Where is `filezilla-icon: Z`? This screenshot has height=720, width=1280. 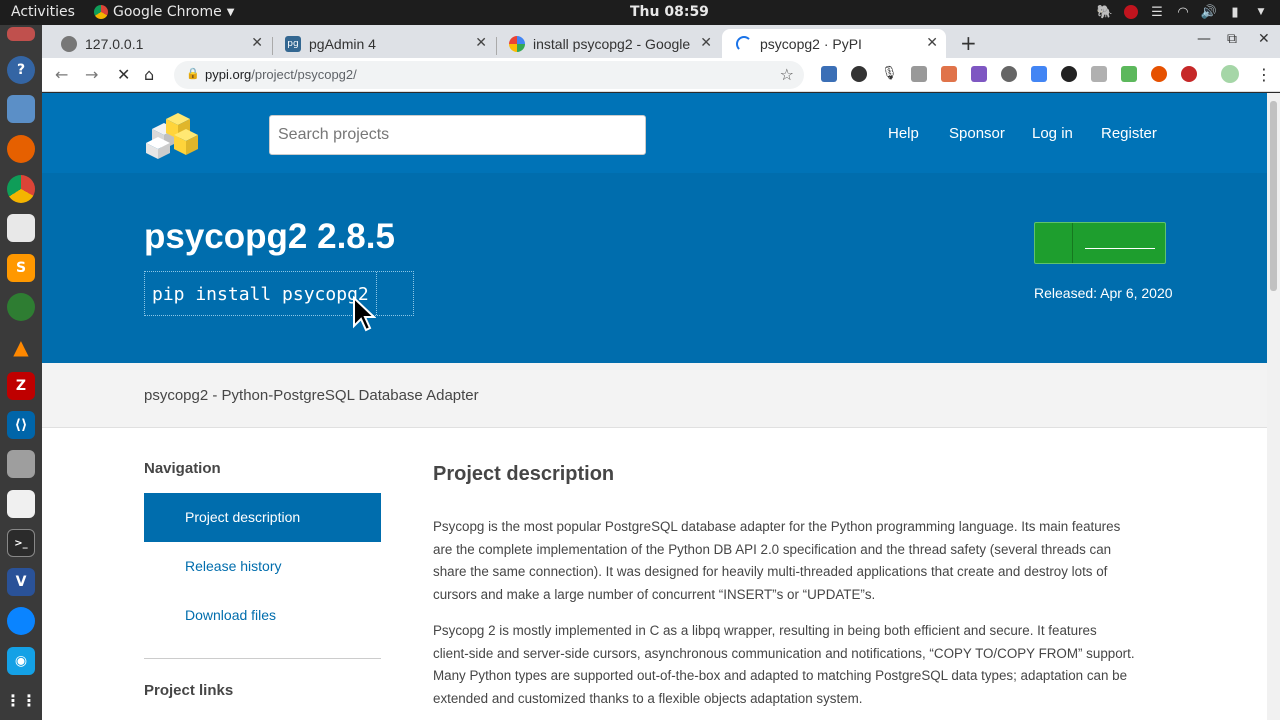 filezilla-icon: Z is located at coordinates (21, 386).